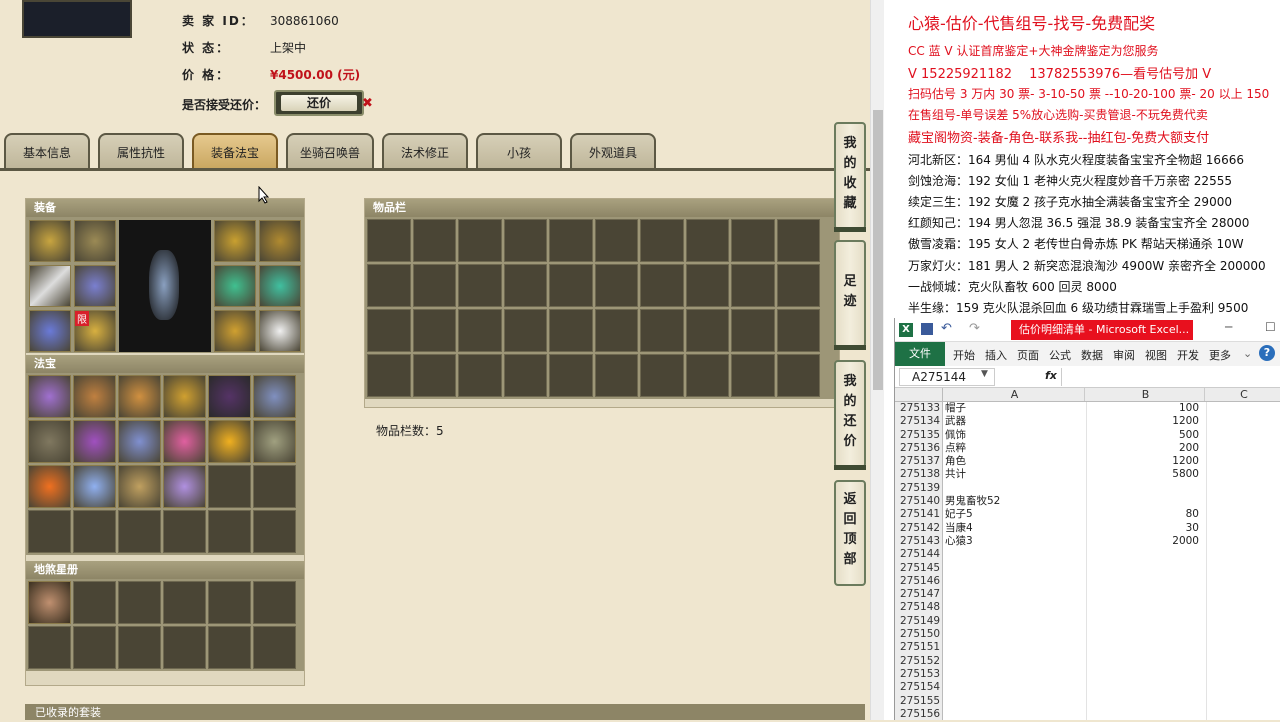  I want to click on tab-file: 文件, so click(920, 354).